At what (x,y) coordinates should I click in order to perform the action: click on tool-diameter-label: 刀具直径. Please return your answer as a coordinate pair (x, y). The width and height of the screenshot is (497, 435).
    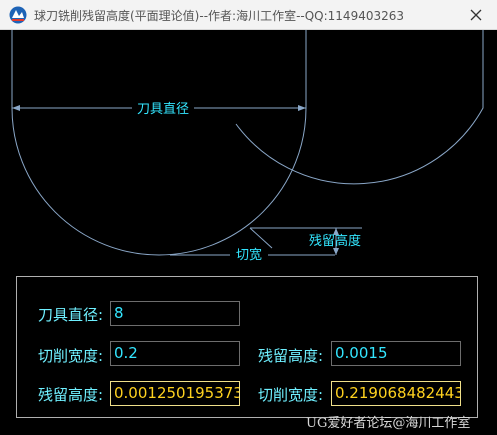
    Looking at the image, I should click on (163, 109).